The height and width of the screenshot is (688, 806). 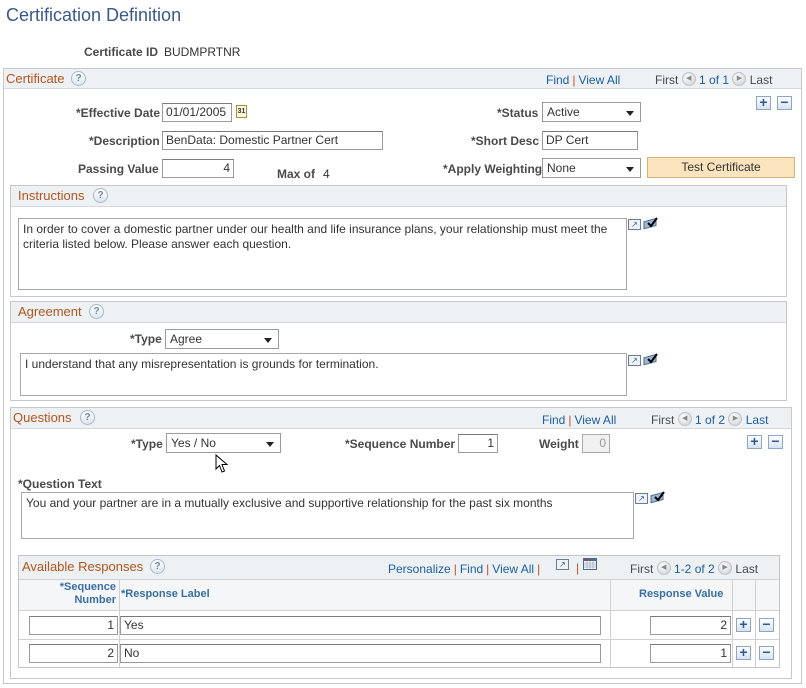 I want to click on personalize-link: Personalize, so click(x=419, y=569).